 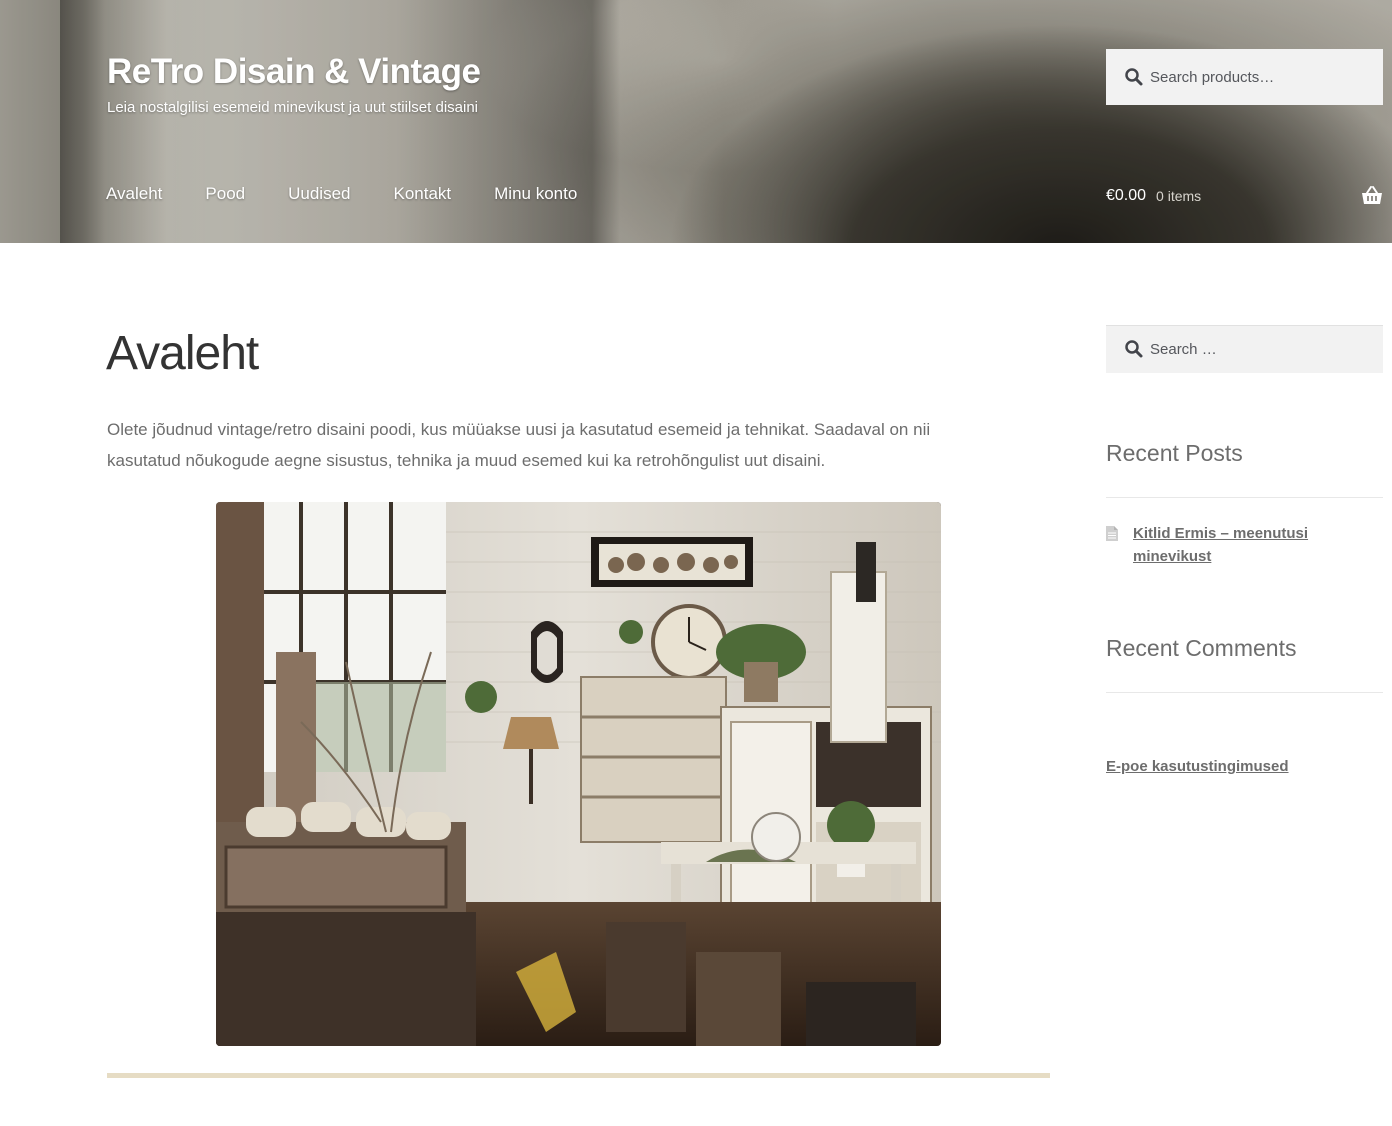 What do you see at coordinates (1174, 453) in the screenshot?
I see `recent-posts-title: Recent Posts` at bounding box center [1174, 453].